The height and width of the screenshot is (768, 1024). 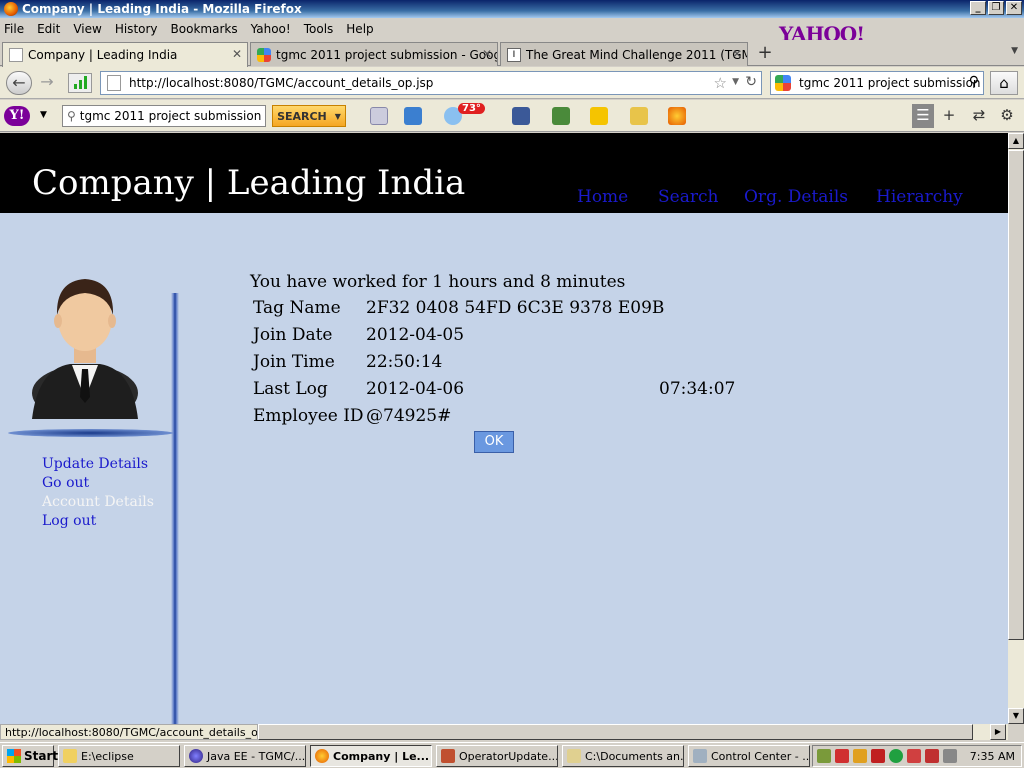 I want to click on bookmarks-icon, so click(x=379, y=116).